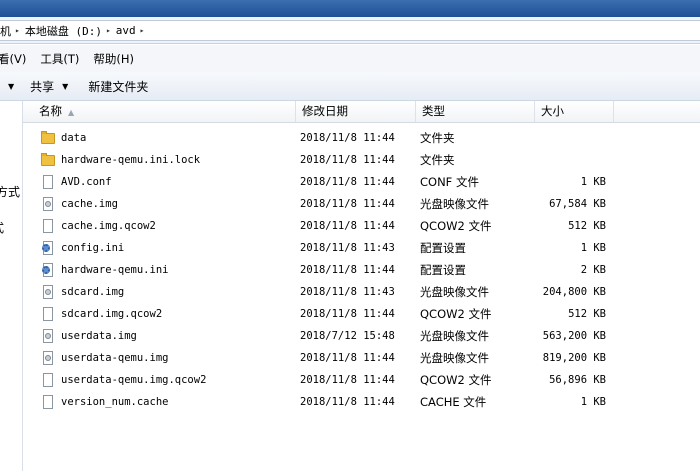 The width and height of the screenshot is (700, 471). Describe the element at coordinates (108, 226) in the screenshot. I see `file-name: cache.img.qcow2` at that location.